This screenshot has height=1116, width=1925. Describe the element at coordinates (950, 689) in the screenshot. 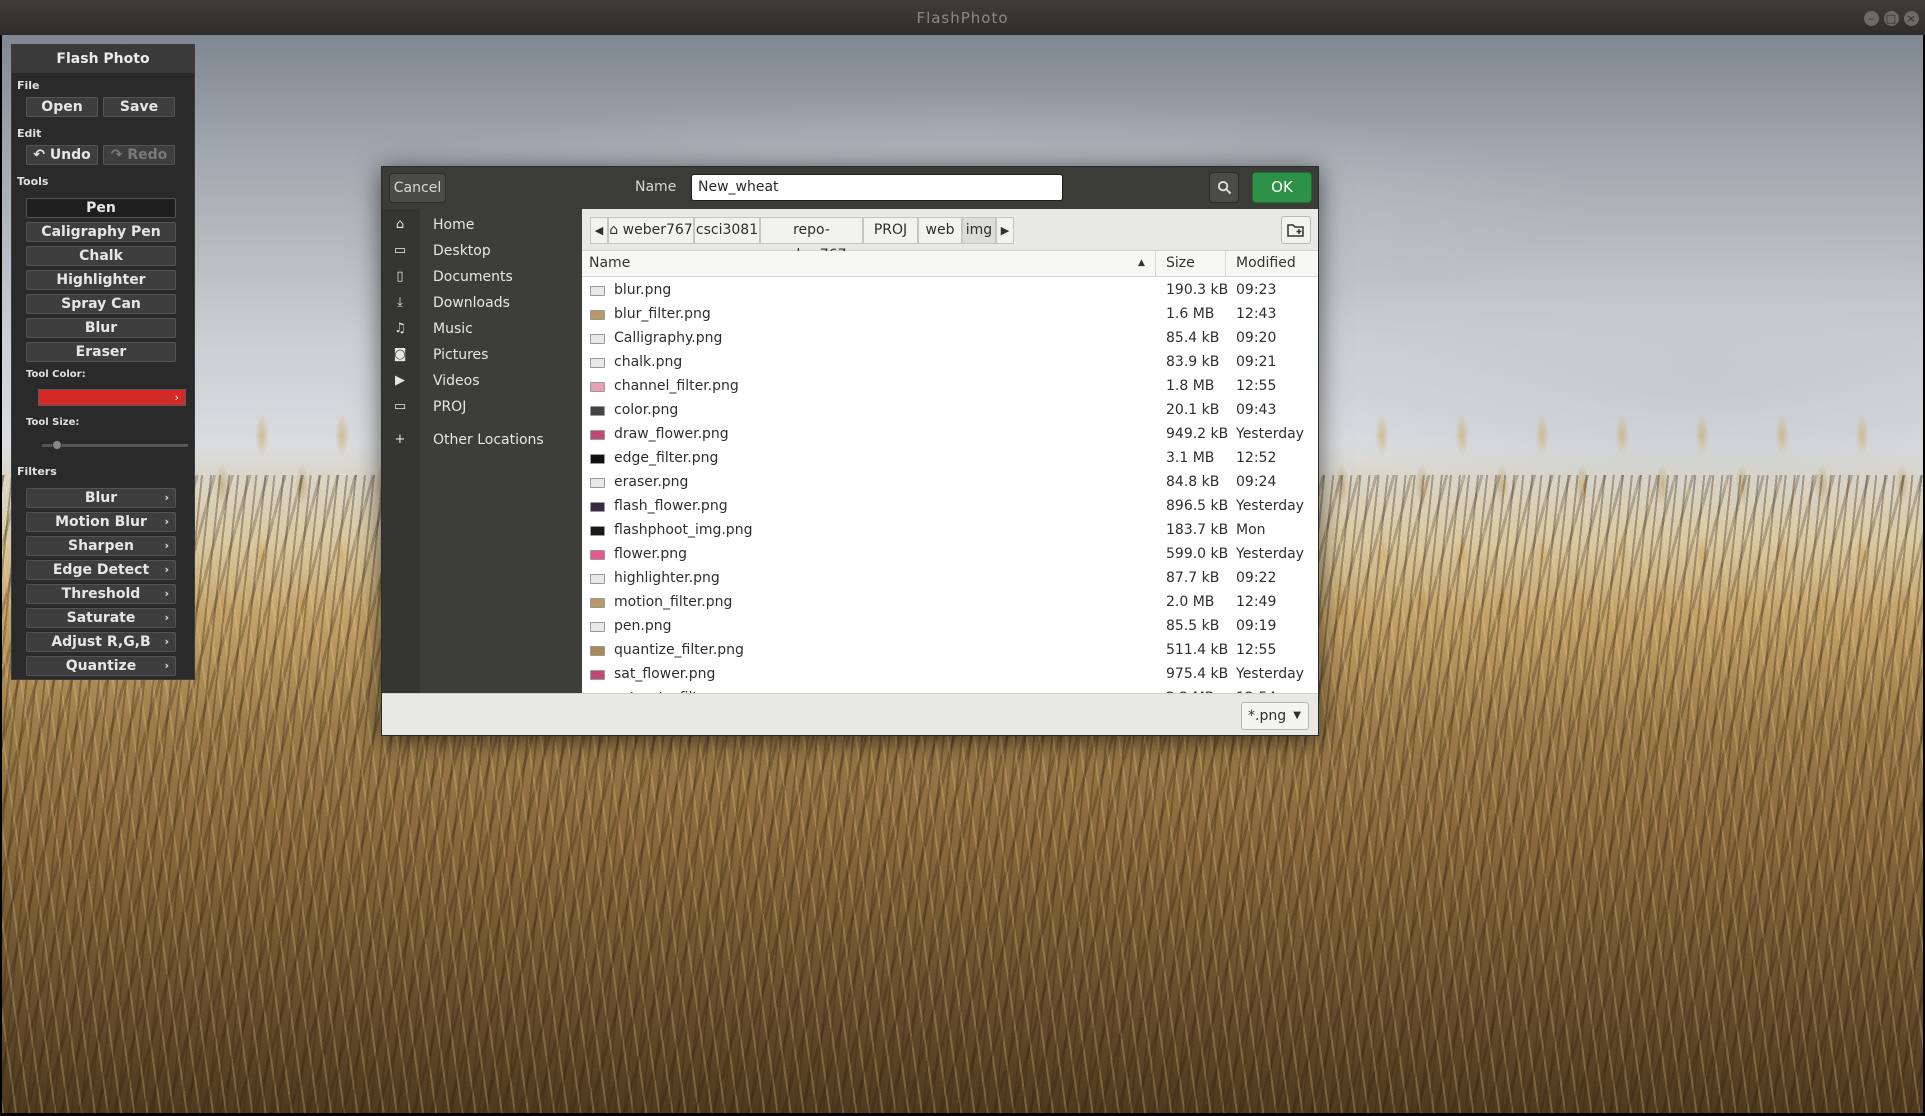

I see `file-row: saturate_filter.png 2.2 MB 12:54` at that location.